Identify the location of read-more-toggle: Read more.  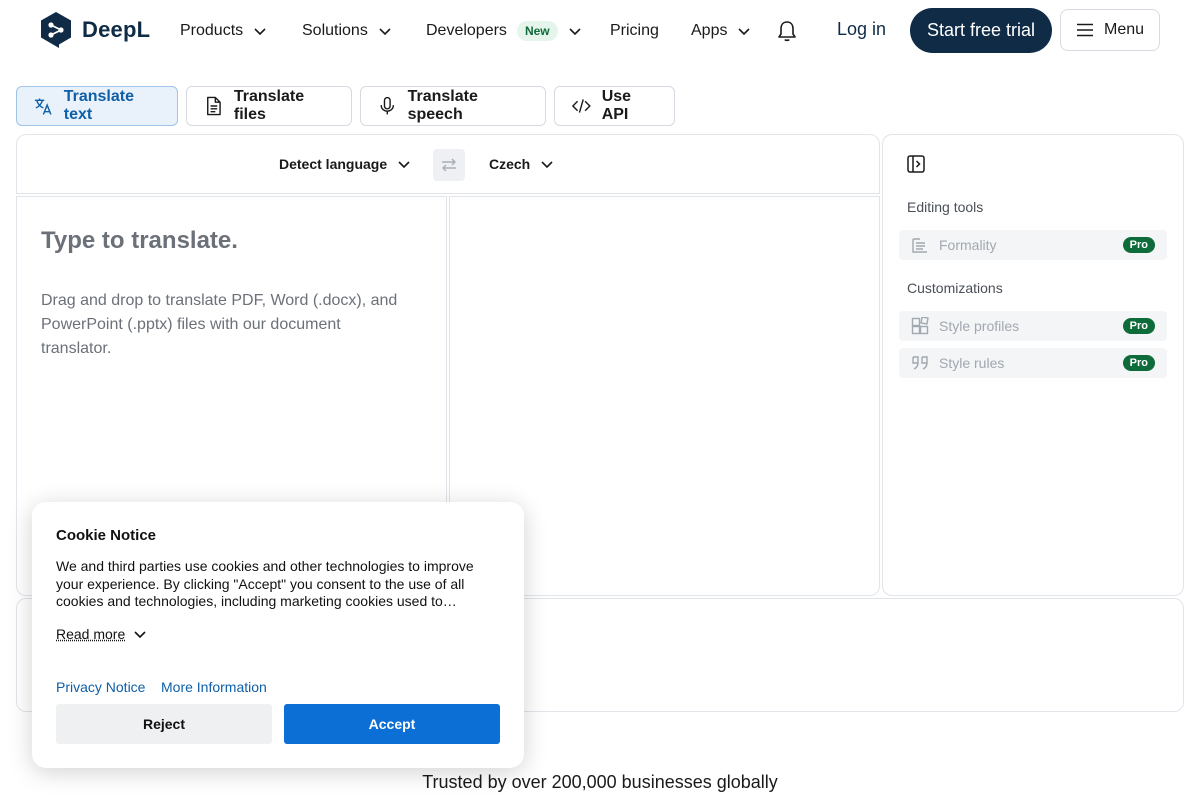
(101, 634).